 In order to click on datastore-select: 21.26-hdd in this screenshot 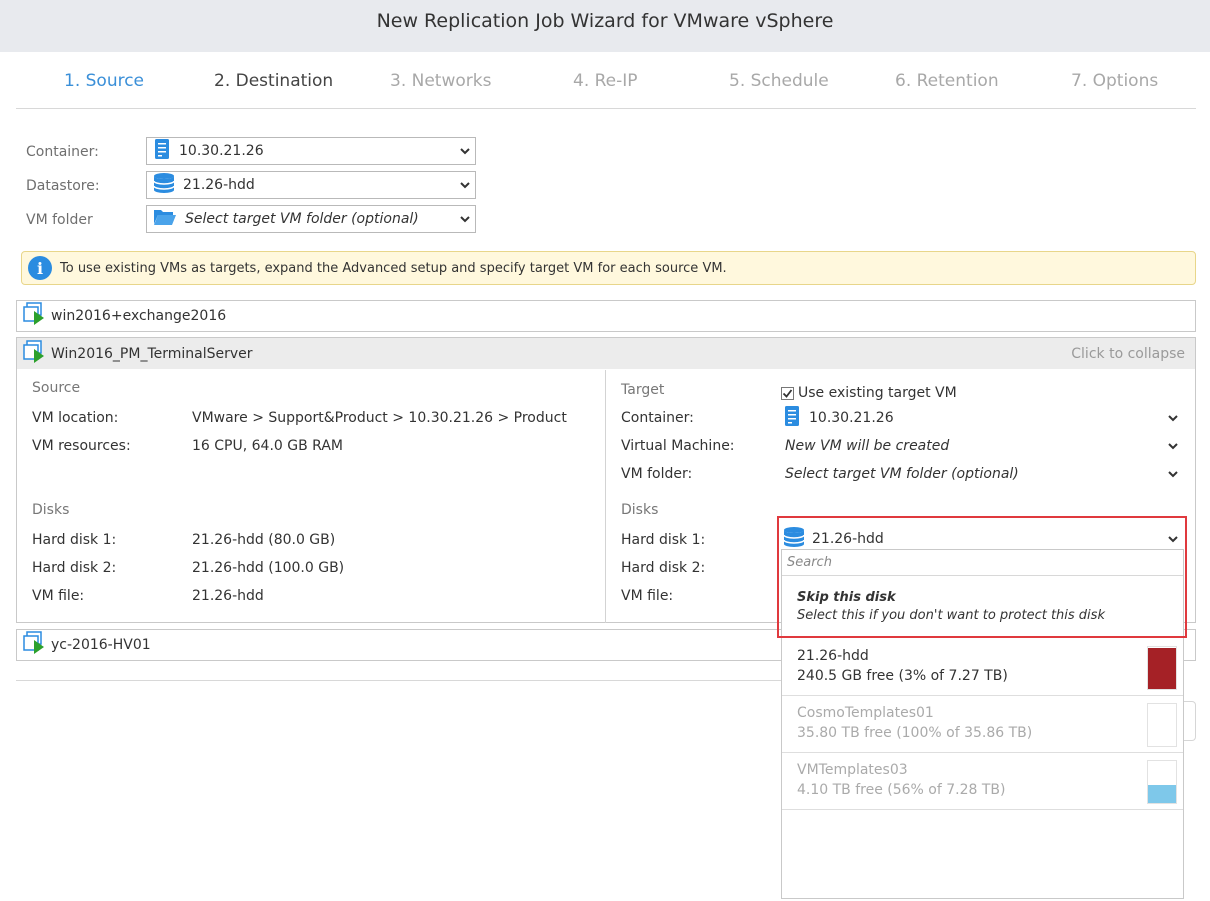, I will do `click(311, 185)`.